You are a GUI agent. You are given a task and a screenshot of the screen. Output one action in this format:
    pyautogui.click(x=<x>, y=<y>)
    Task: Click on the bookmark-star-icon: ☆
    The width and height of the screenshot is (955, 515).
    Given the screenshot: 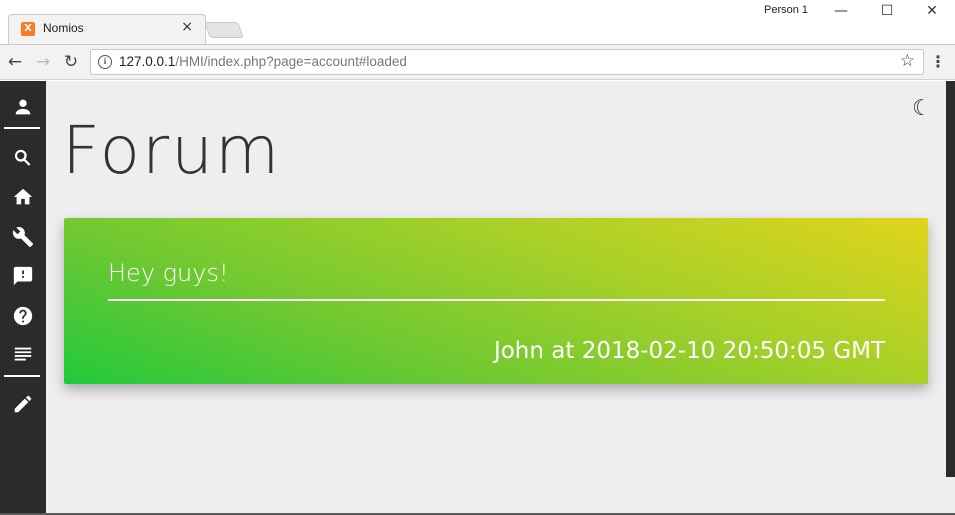 What is the action you would take?
    pyautogui.click(x=907, y=61)
    